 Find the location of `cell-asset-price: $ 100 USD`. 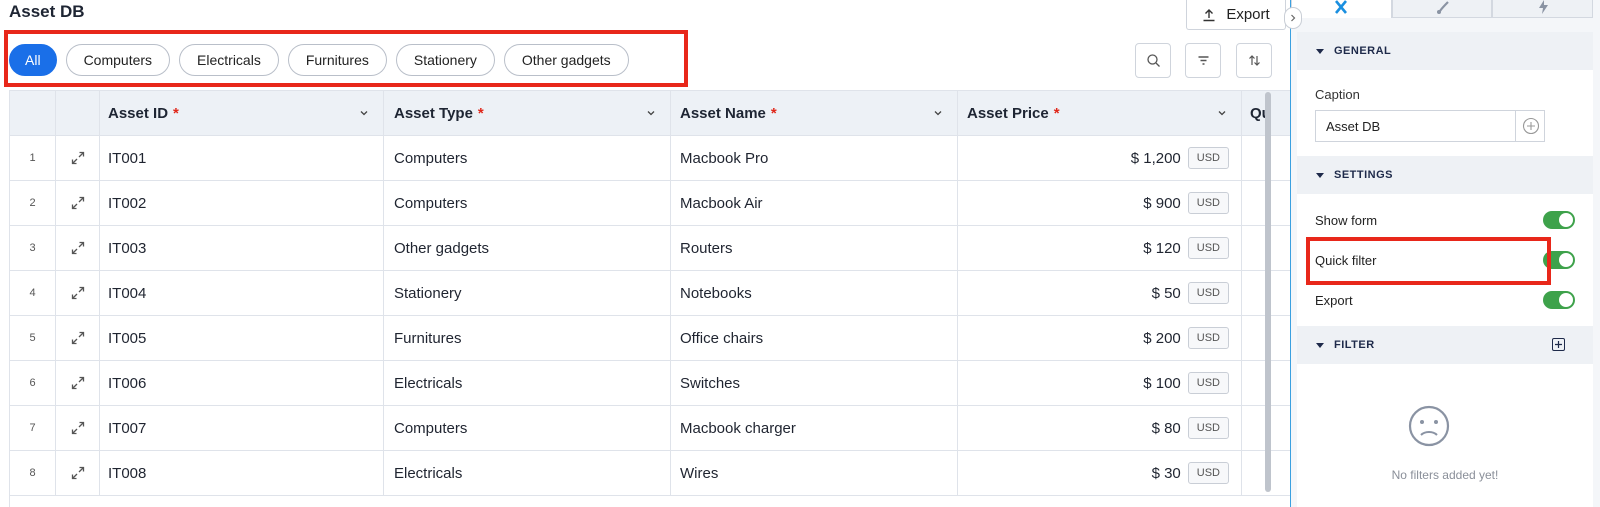

cell-asset-price: $ 100 USD is located at coordinates (1100, 383).